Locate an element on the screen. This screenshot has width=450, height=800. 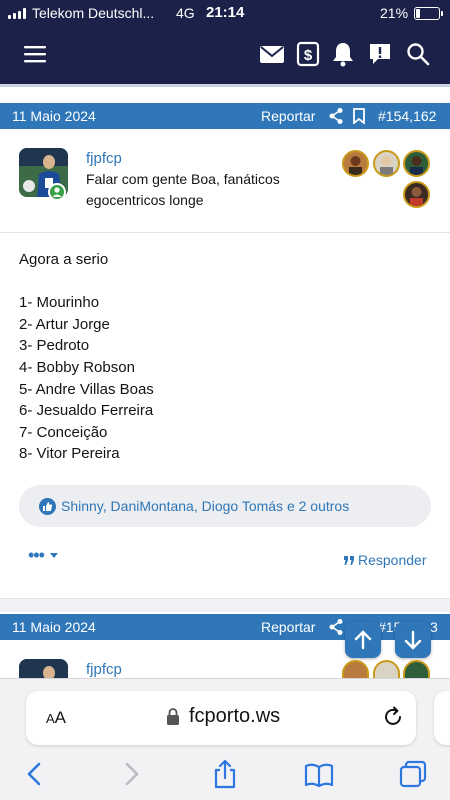
battery-icon is located at coordinates (428, 13).